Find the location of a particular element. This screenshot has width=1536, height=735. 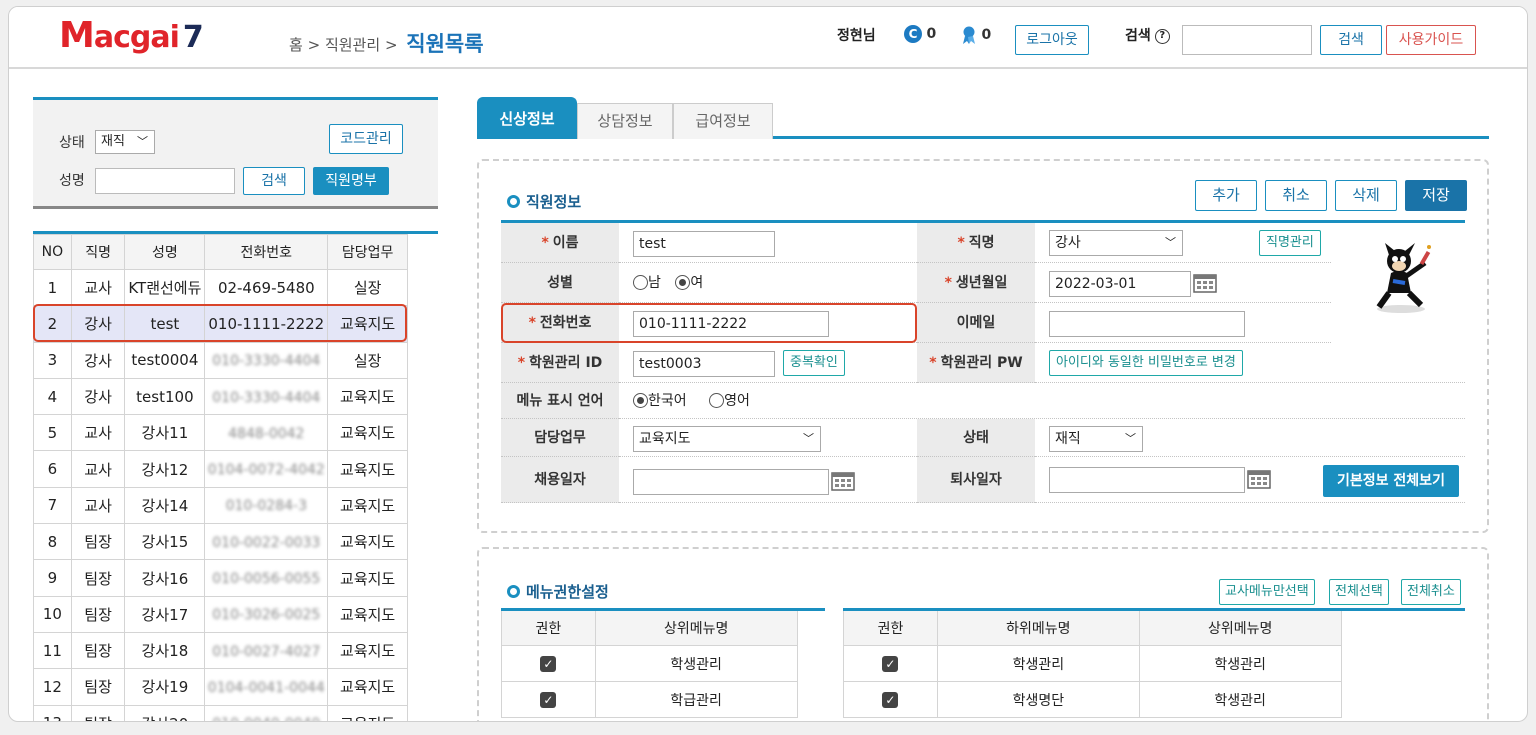

table-row: 13팀장강사20010-0040-0040교육지도 is located at coordinates (220, 712).